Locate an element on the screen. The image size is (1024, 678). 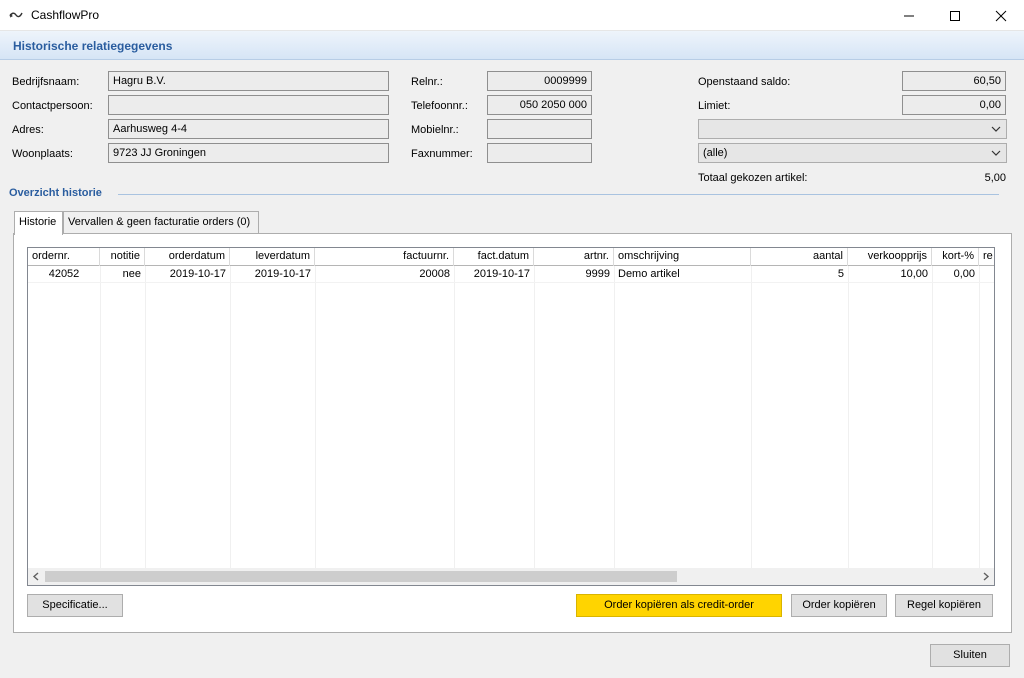
col-re: re is located at coordinates (986, 257).